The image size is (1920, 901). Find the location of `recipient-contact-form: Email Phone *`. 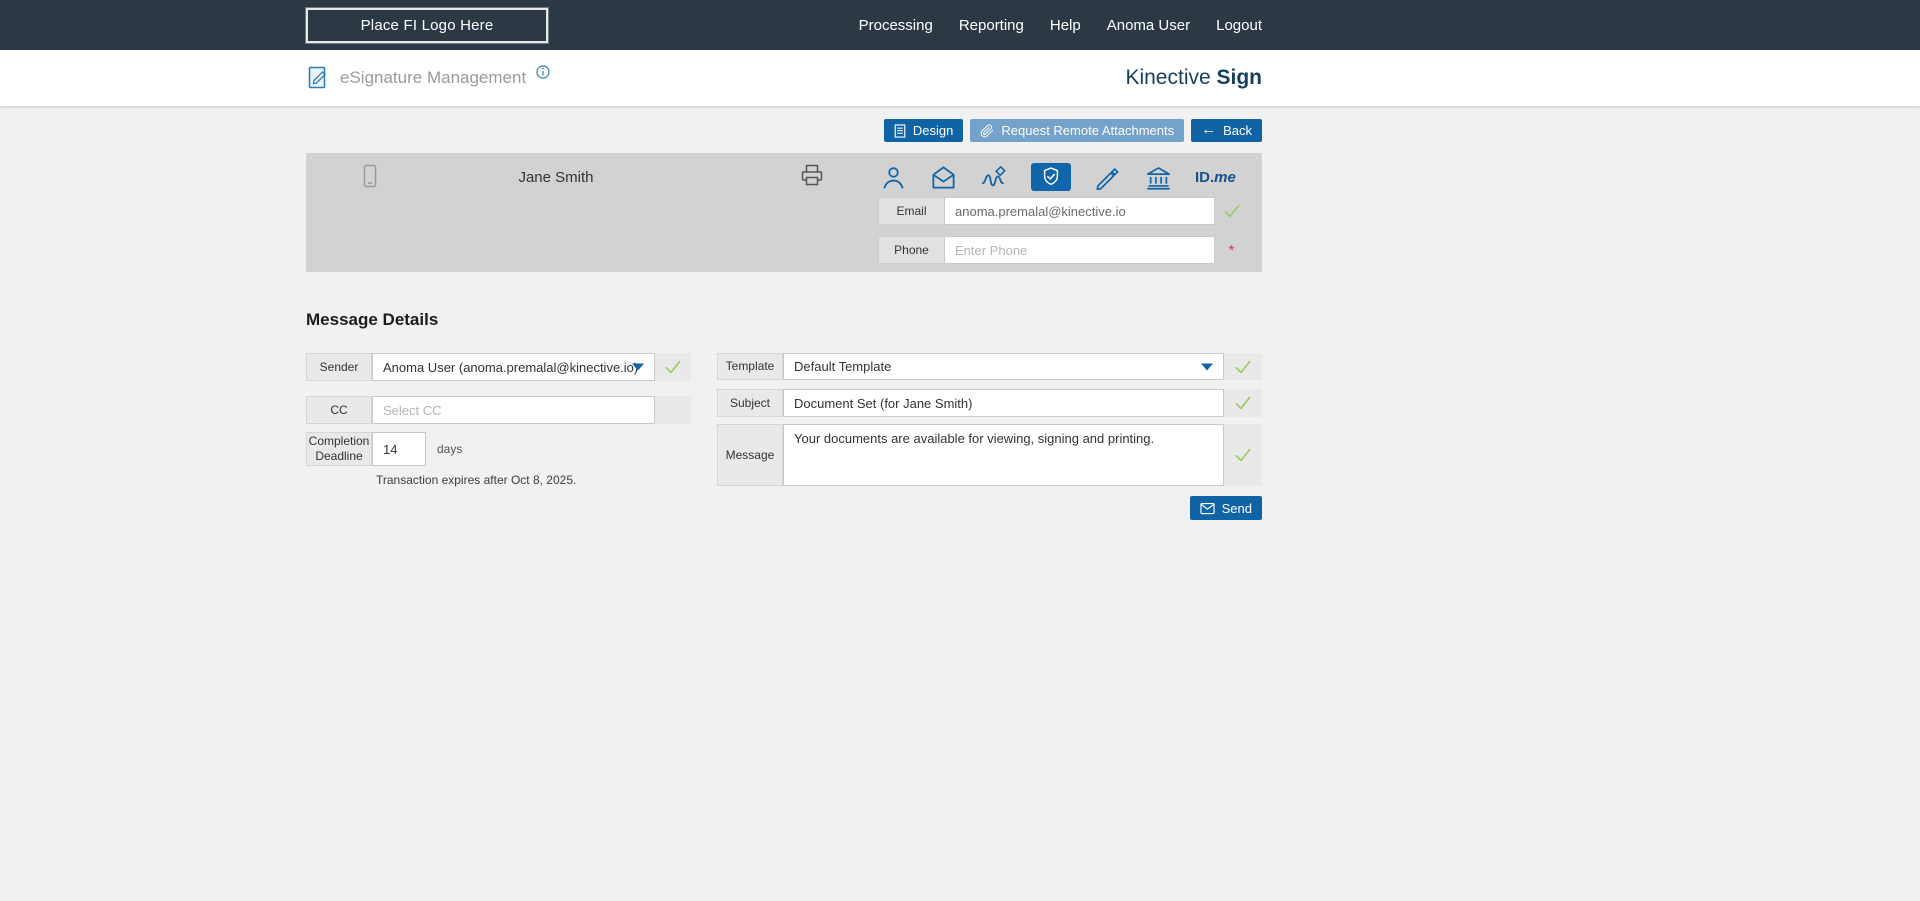

recipient-contact-form: Email Phone * is located at coordinates (1063, 236).